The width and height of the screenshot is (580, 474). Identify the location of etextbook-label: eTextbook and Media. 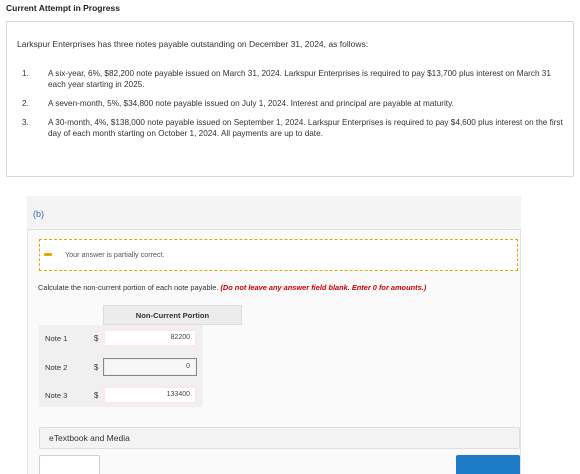
(89, 438).